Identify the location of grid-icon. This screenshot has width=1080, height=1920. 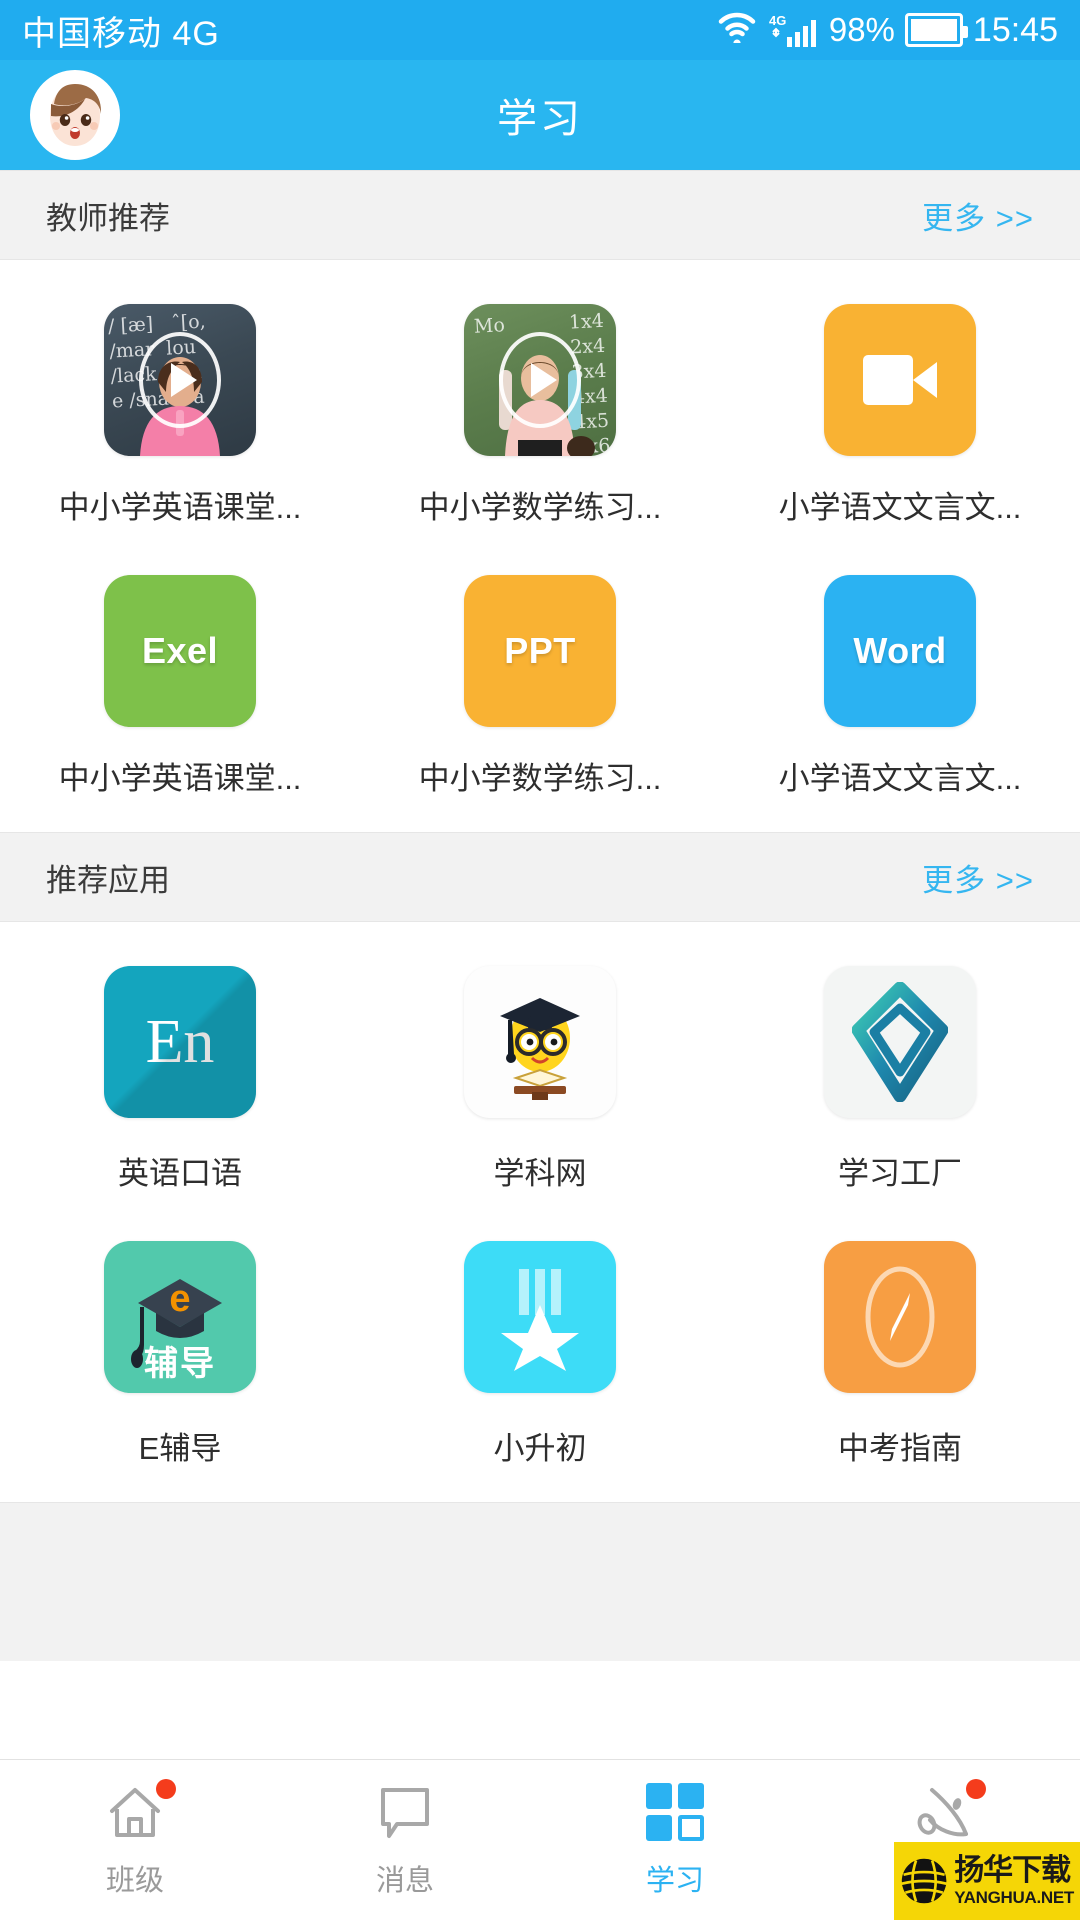
(675, 1812).